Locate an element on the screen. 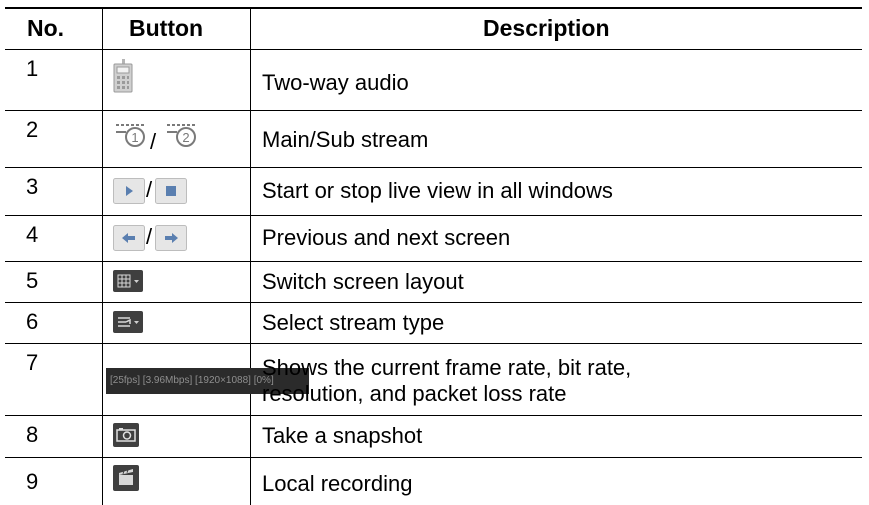 This screenshot has height=505, width=869. row-description: Switch screen layout is located at coordinates (363, 281).